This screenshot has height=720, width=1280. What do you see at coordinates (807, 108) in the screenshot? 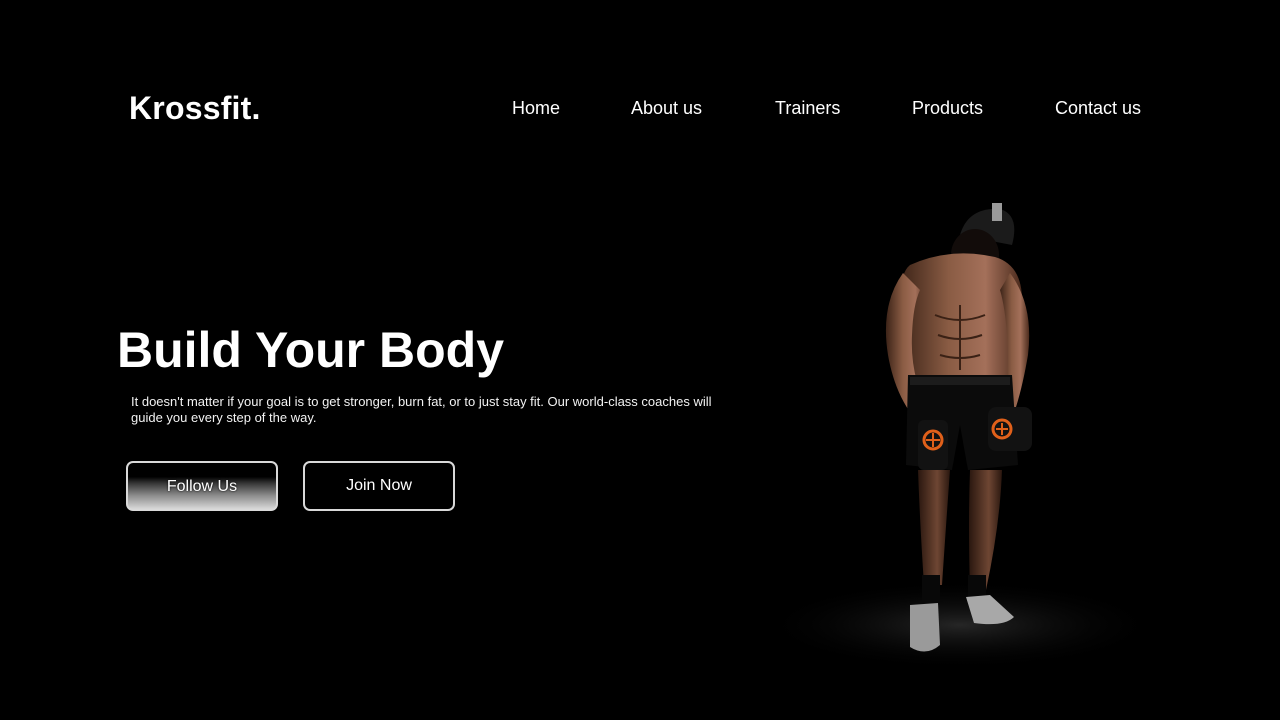
I see `nav-trainers: Trainers` at bounding box center [807, 108].